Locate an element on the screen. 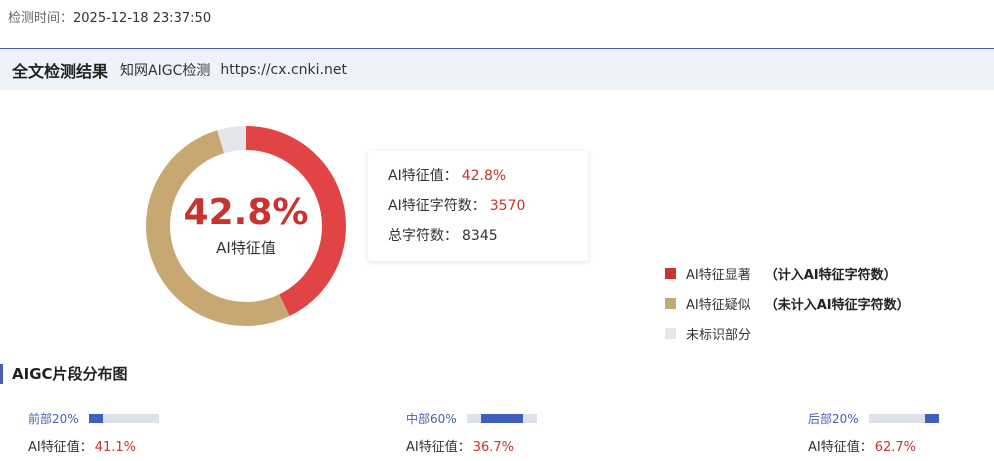 The image size is (994, 461). page-title: 全文检测结果 is located at coordinates (60, 71).